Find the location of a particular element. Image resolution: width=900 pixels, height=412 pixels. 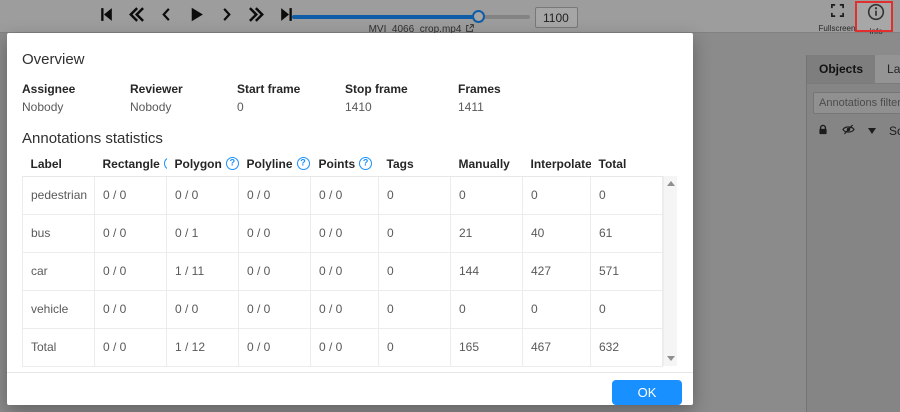

table-cell: Total is located at coordinates (58, 347).